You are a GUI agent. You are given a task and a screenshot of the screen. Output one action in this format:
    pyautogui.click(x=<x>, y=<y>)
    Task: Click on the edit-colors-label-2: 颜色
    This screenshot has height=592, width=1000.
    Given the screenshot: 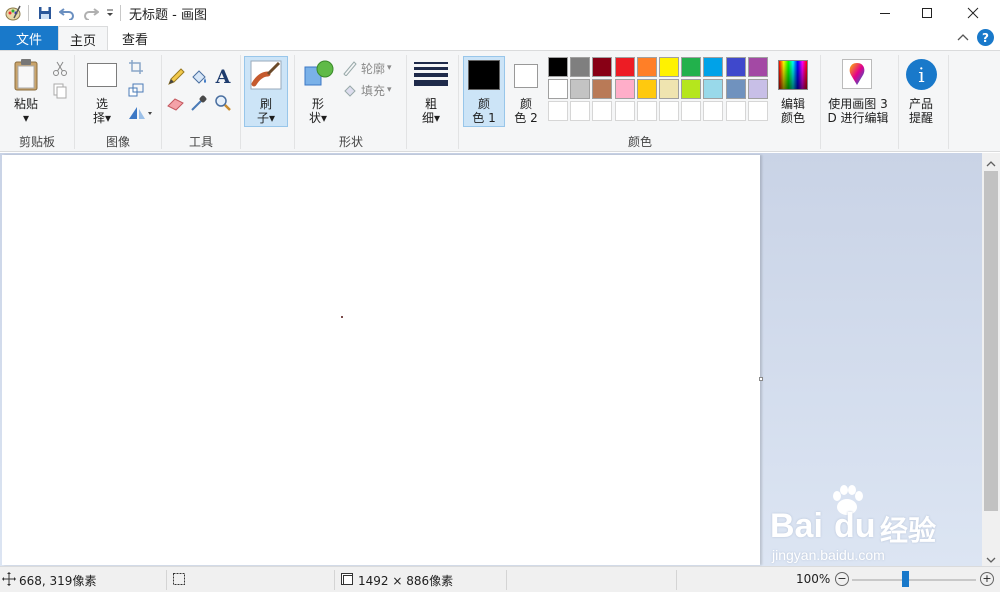 What is the action you would take?
    pyautogui.click(x=793, y=118)
    